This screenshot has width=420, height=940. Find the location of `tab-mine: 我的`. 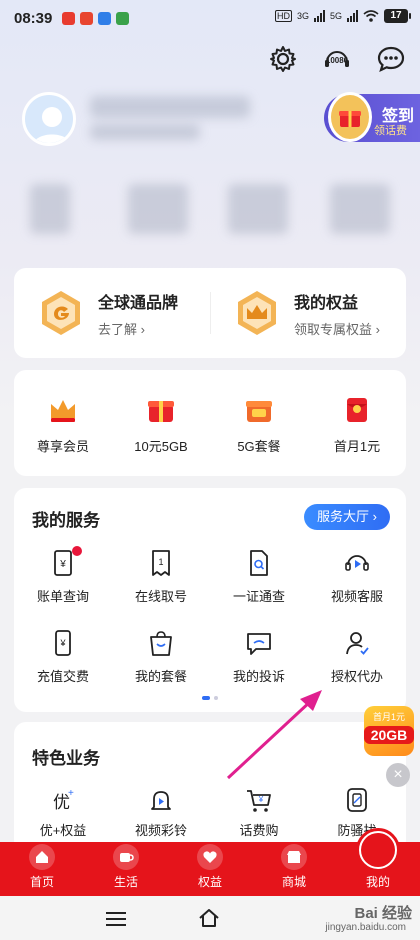

tab-mine: 我的 is located at coordinates (378, 862).